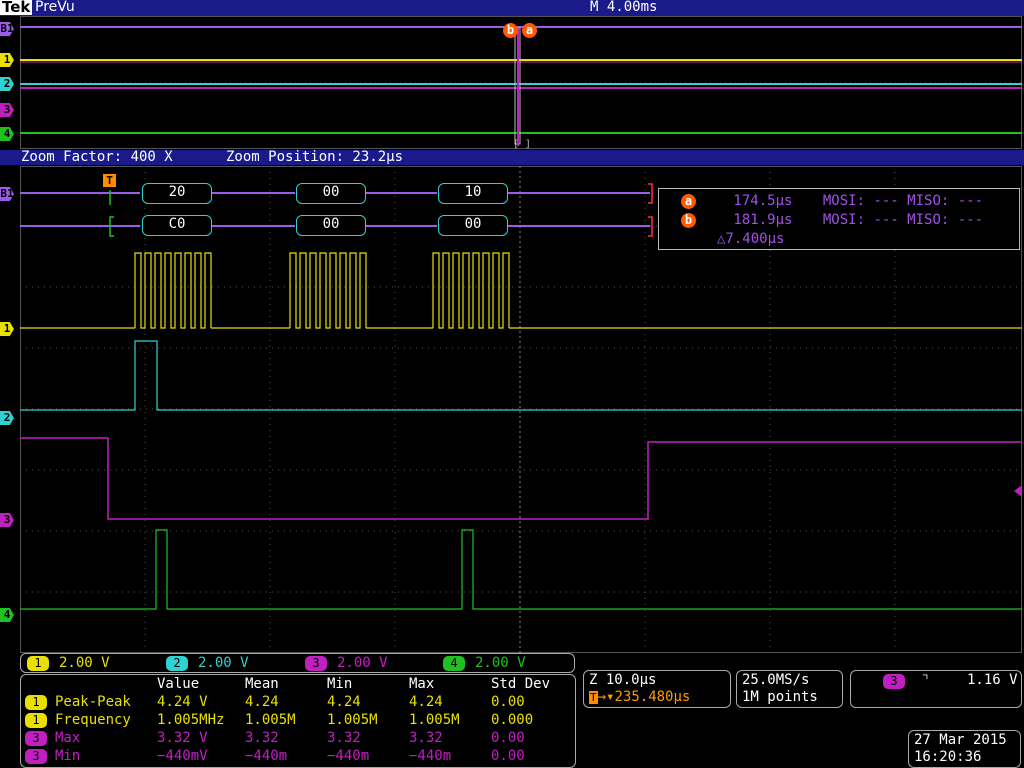 This screenshot has width=1024, height=768. I want to click on ch4-scale-badge: 4, so click(454, 663).